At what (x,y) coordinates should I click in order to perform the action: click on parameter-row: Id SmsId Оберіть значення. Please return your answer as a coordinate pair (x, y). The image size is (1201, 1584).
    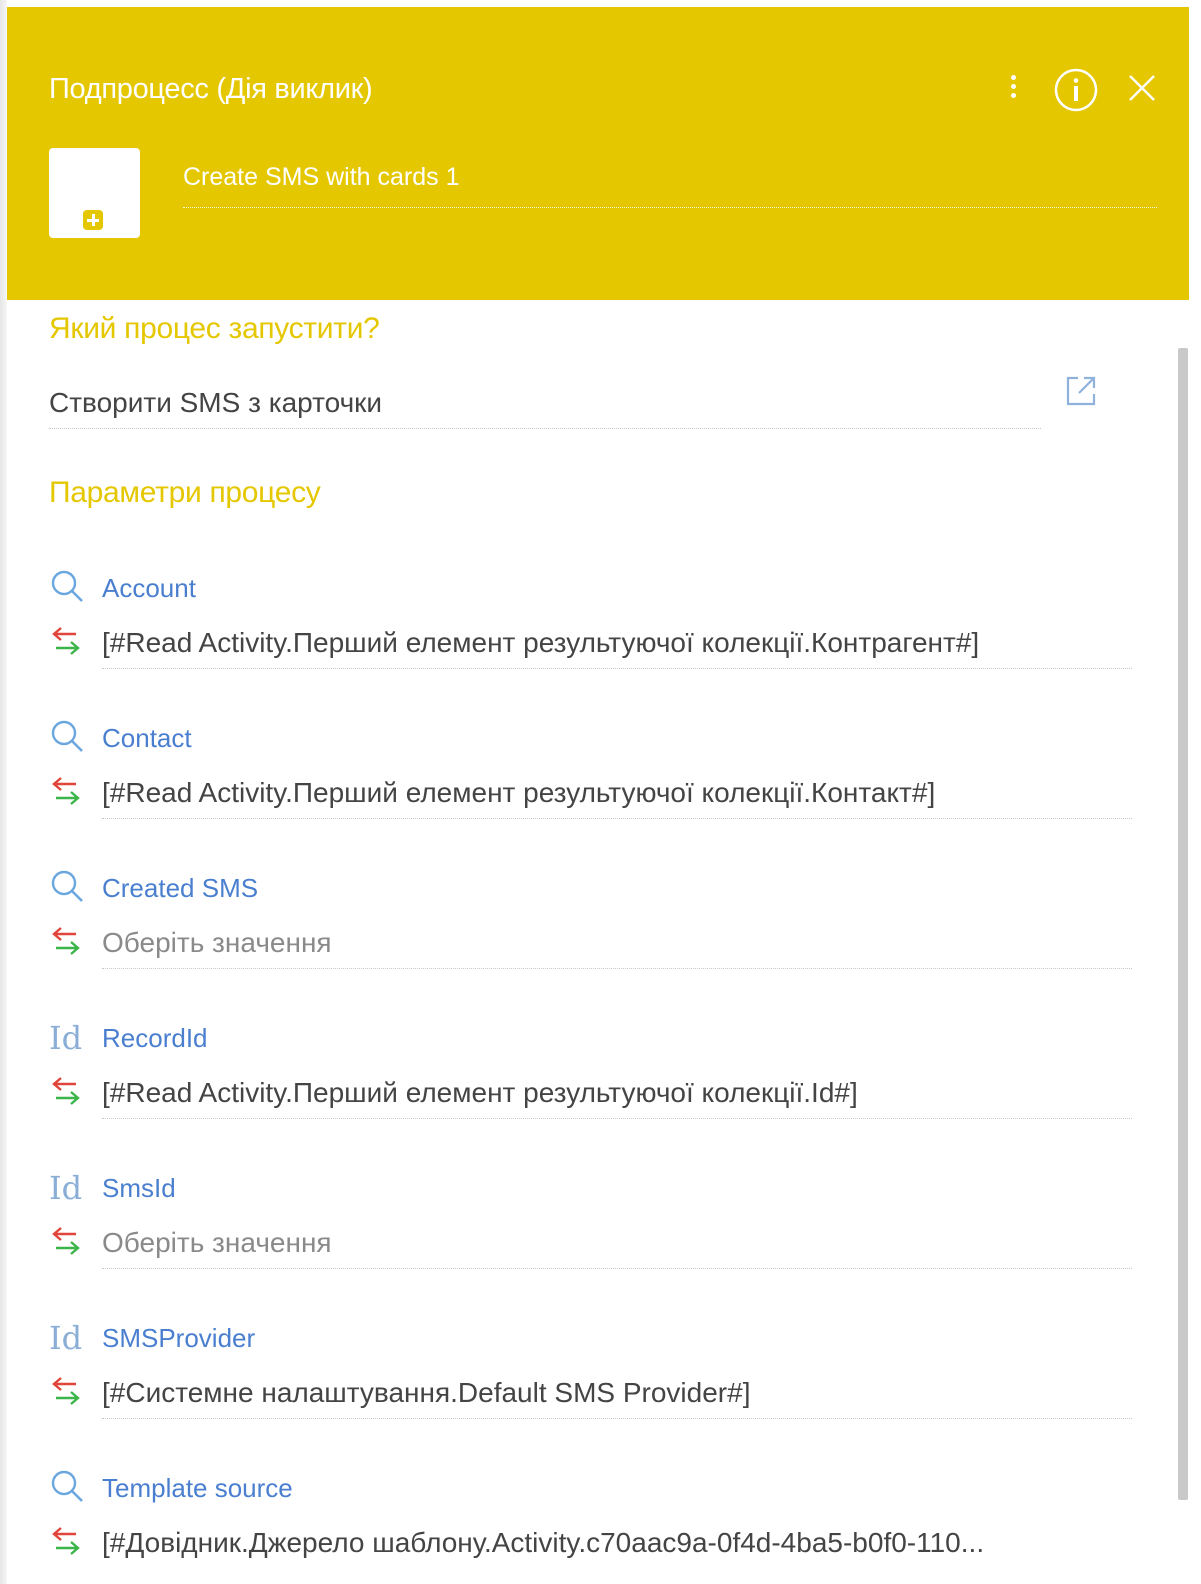
    Looking at the image, I should click on (600, 1243).